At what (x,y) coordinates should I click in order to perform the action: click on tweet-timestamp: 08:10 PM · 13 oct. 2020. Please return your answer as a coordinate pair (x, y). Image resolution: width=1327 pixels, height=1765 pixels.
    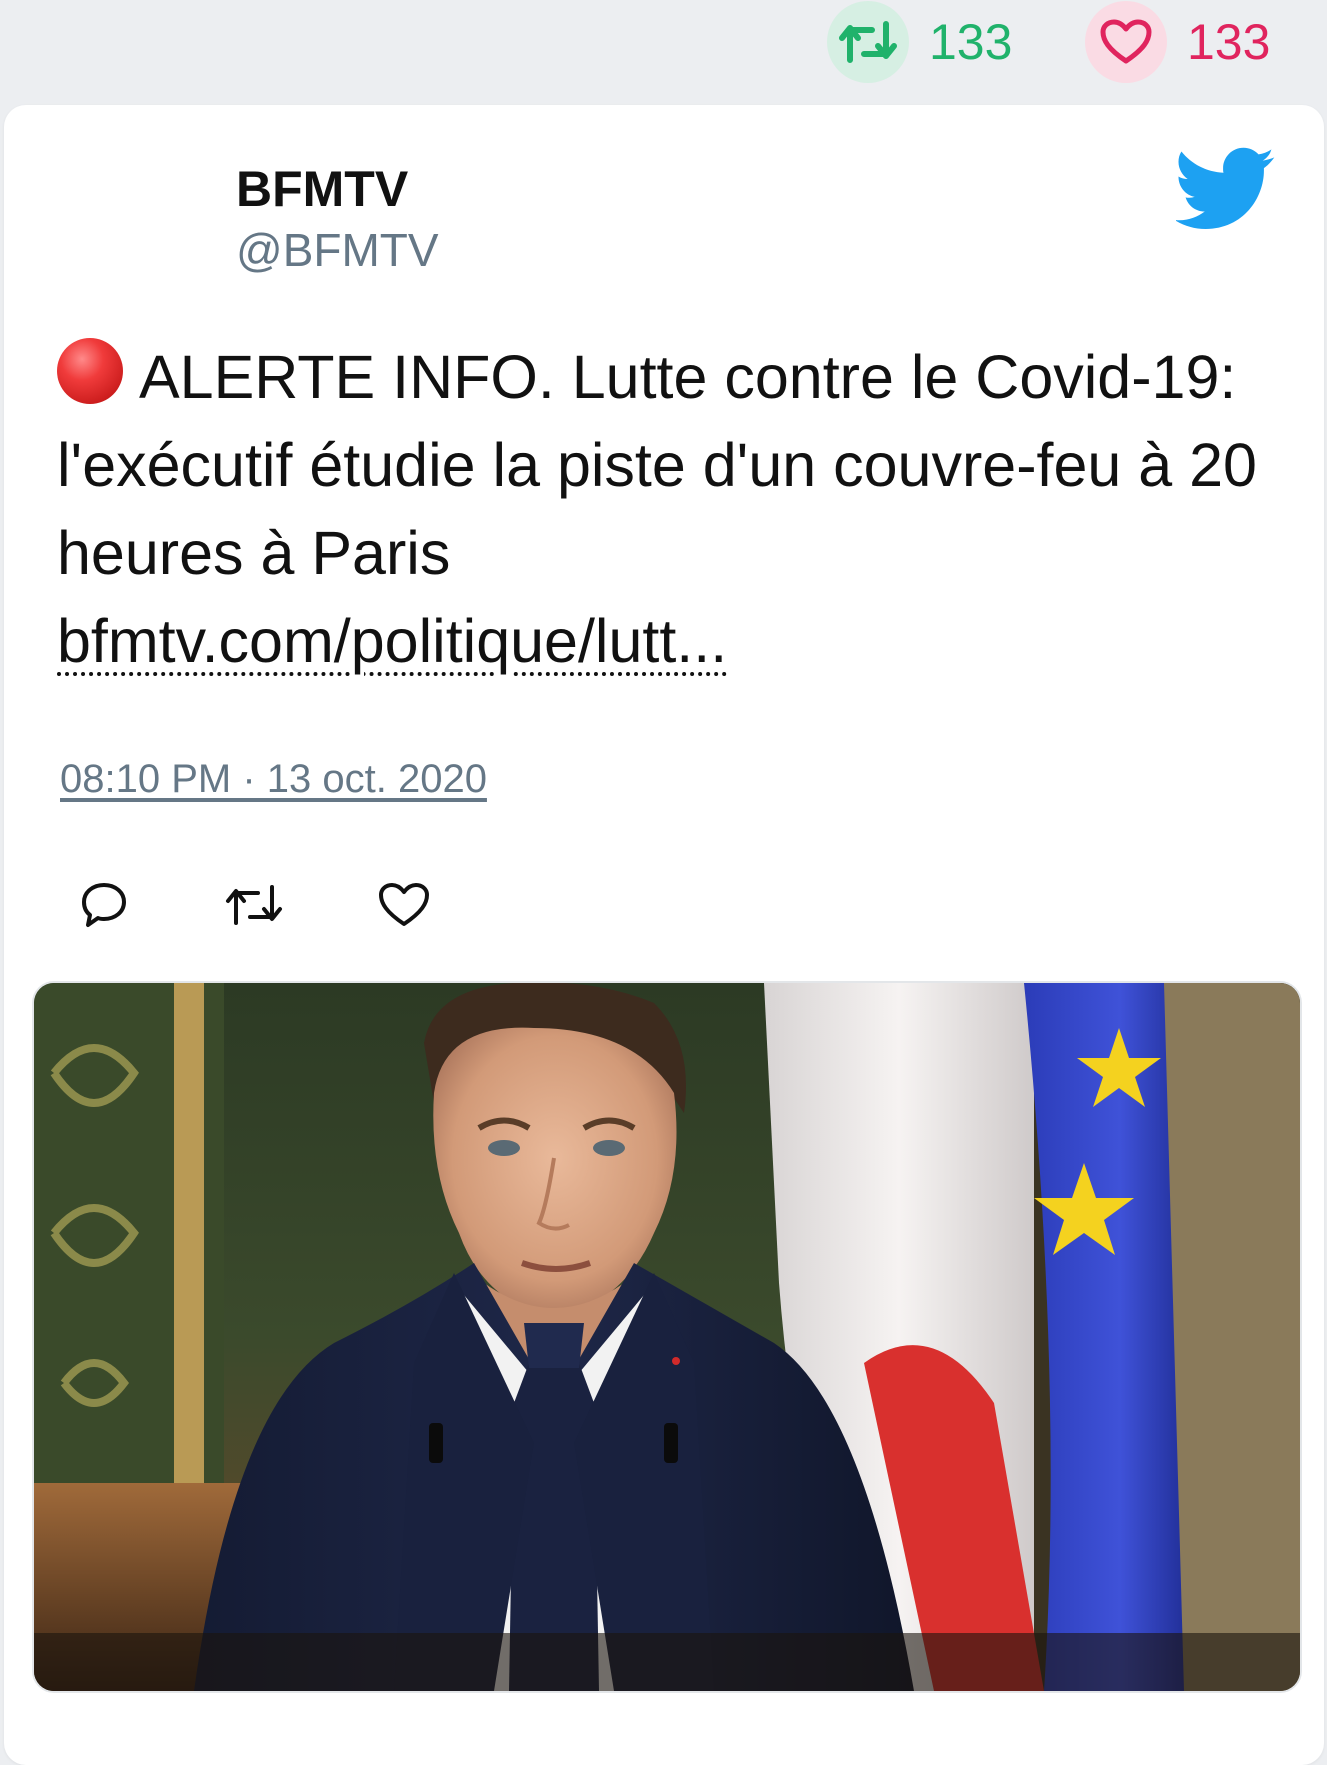
    Looking at the image, I should click on (273, 779).